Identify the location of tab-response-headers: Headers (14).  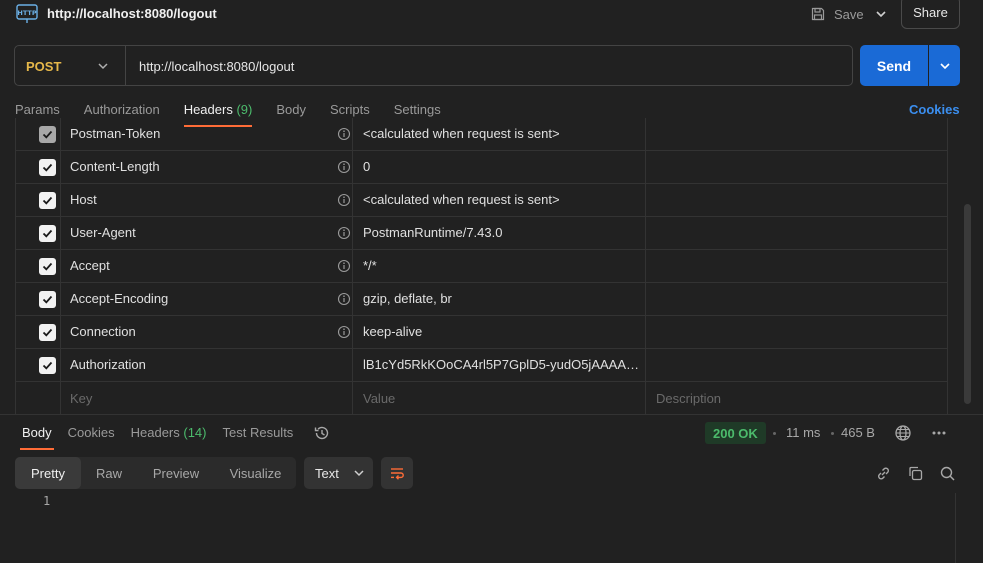
(169, 437).